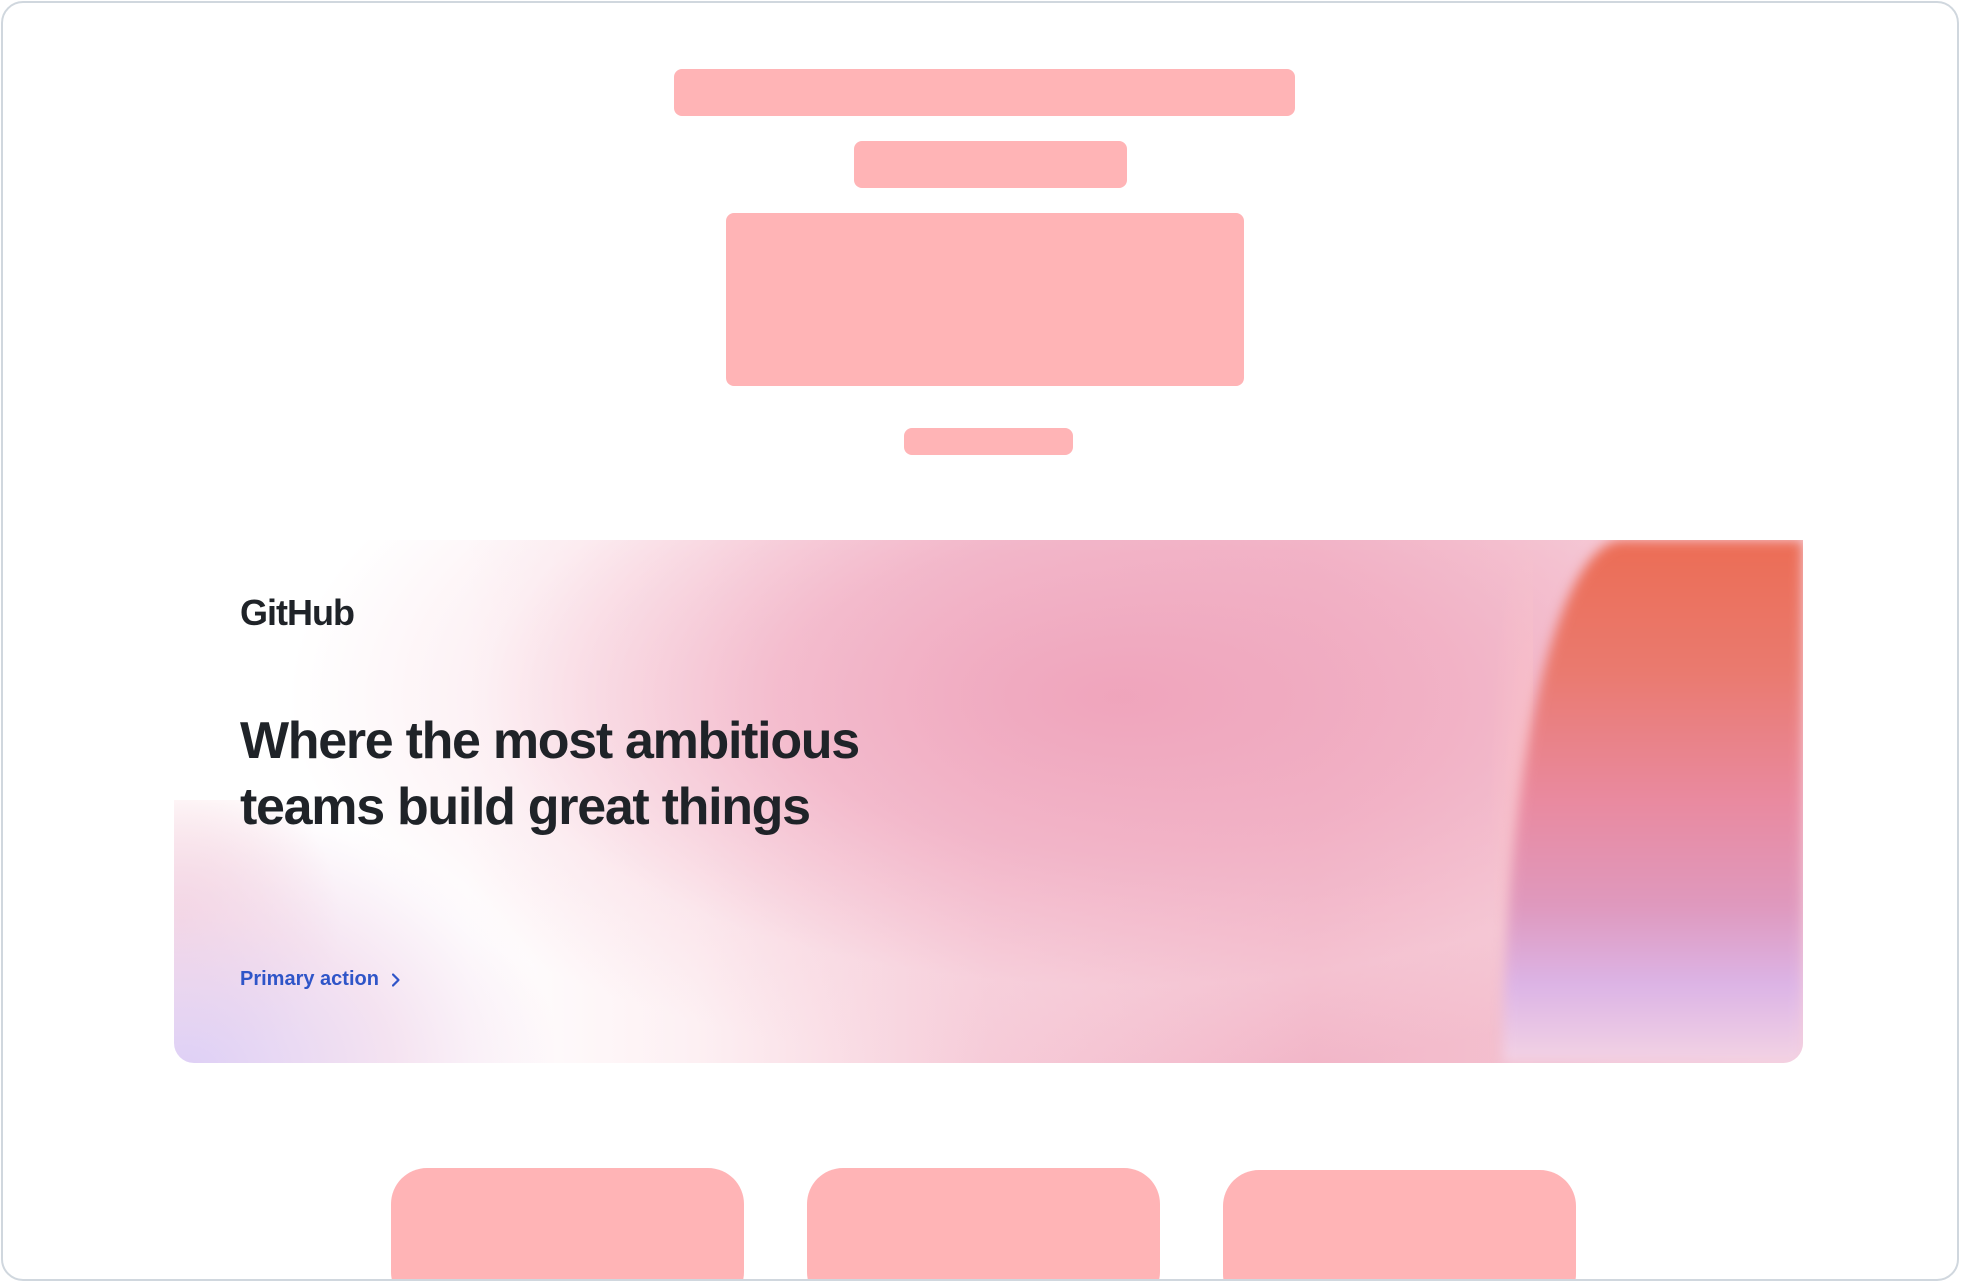 The width and height of the screenshot is (1964, 1286). I want to click on primary-action-link: Primary action, so click(320, 979).